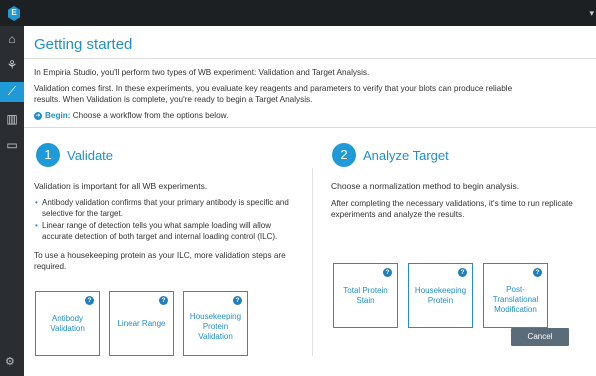 Image resolution: width=596 pixels, height=376 pixels. I want to click on plant-icon: ⚘, so click(12, 65).